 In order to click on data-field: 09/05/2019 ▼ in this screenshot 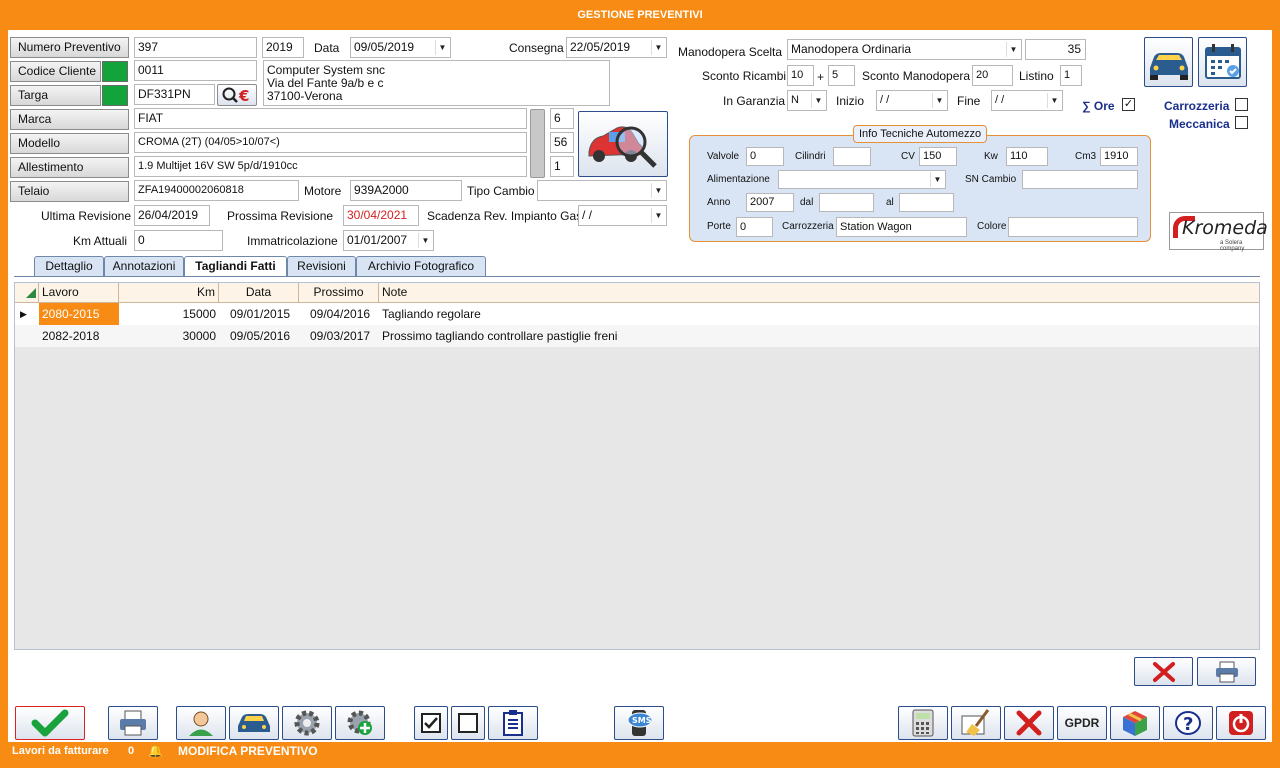, I will do `click(400, 47)`.